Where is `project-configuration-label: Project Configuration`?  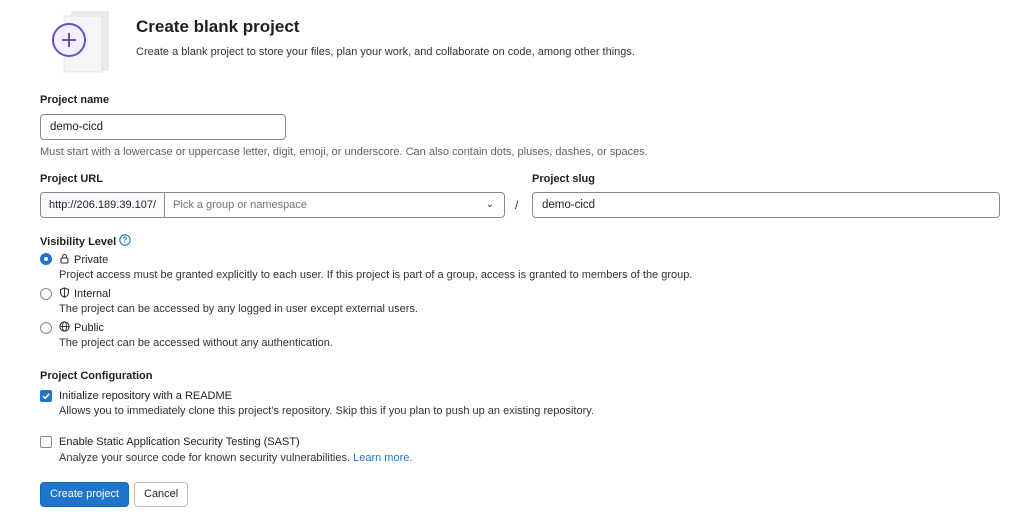 project-configuration-label: Project Configuration is located at coordinates (96, 376).